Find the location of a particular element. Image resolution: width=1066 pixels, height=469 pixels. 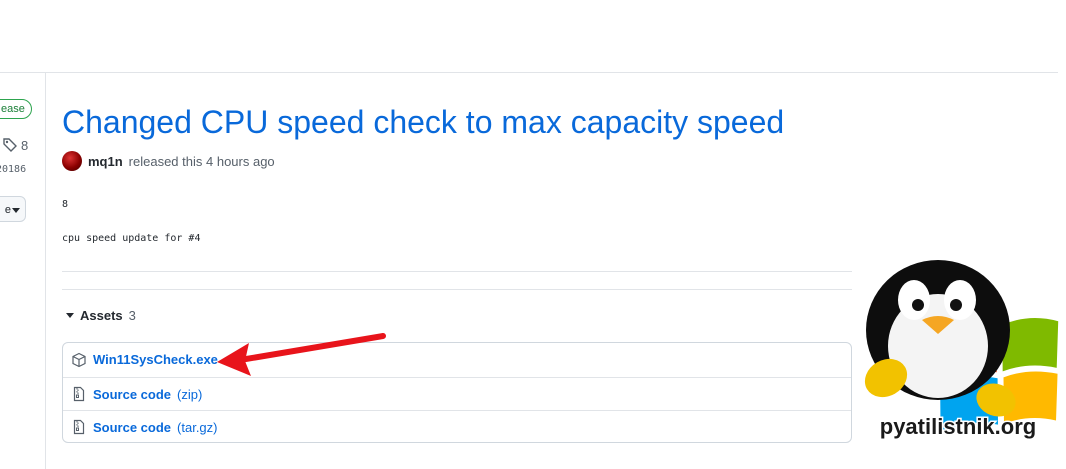

asset-link-exe: Win11SysCheck.exe is located at coordinates (155, 359).